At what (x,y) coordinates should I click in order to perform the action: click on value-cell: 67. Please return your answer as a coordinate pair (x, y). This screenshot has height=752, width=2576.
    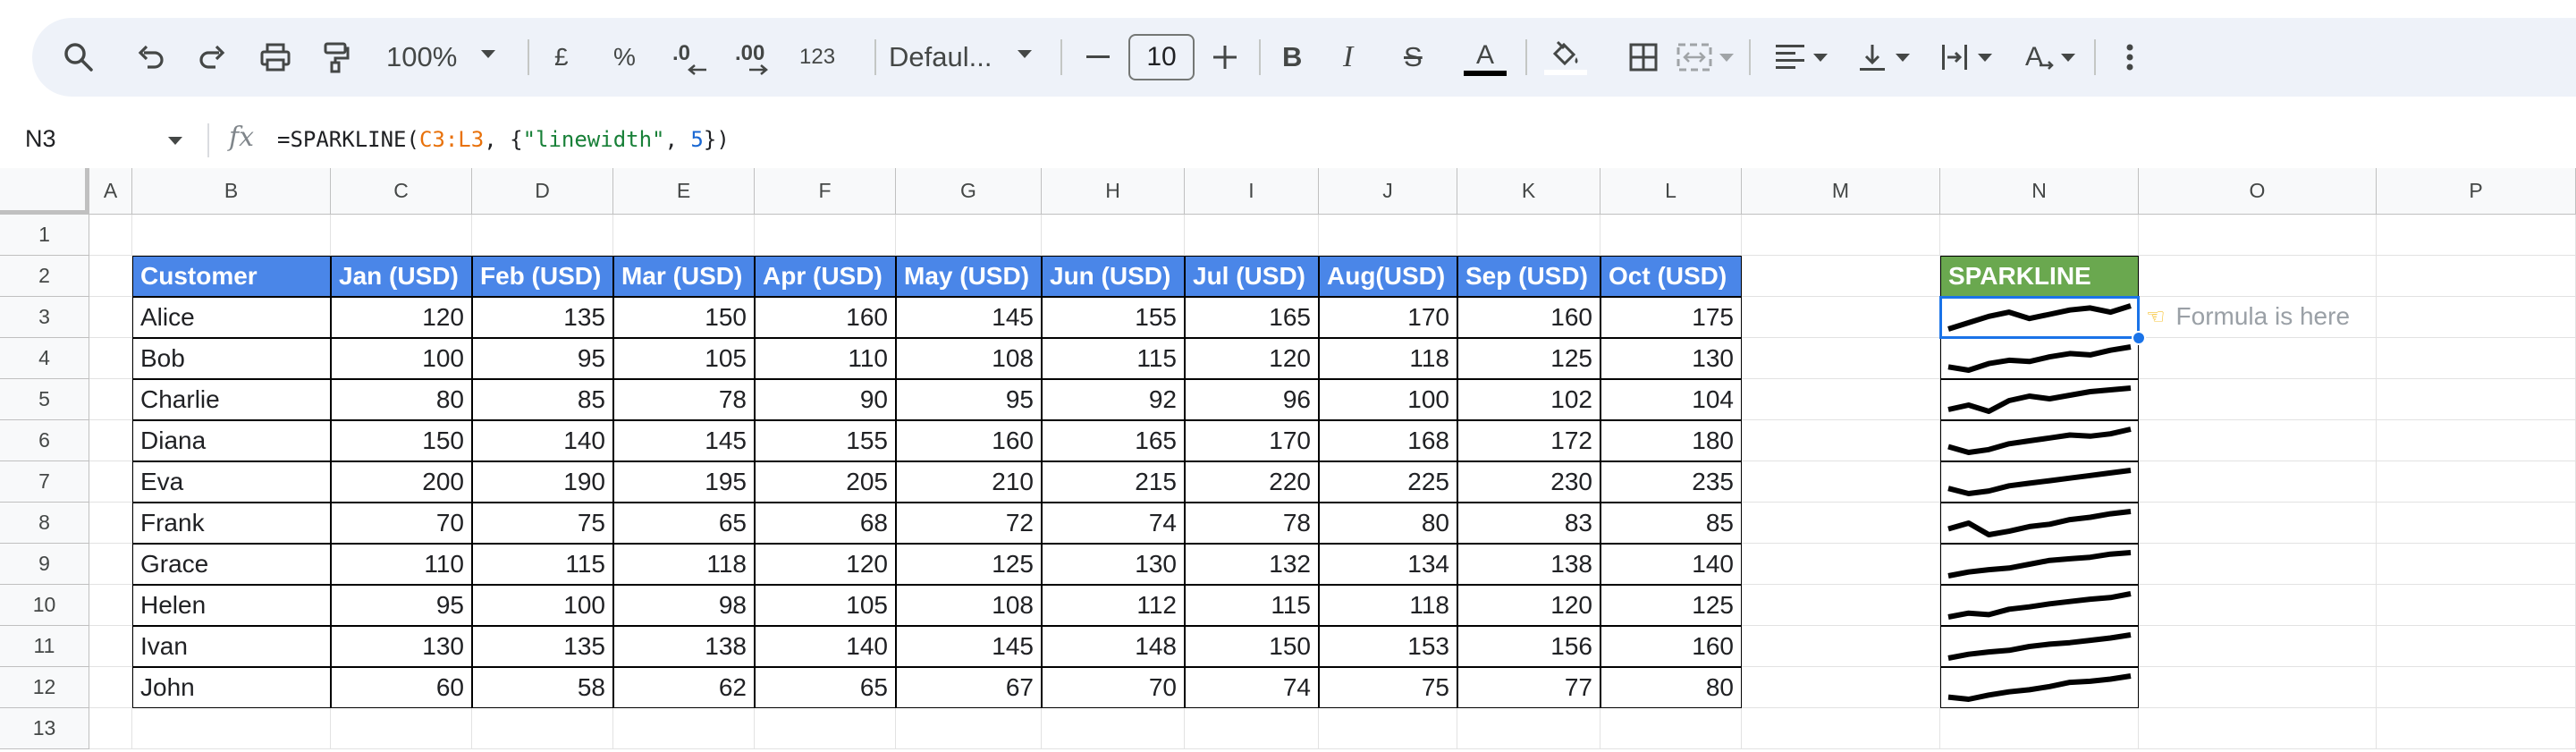
    Looking at the image, I should click on (969, 688).